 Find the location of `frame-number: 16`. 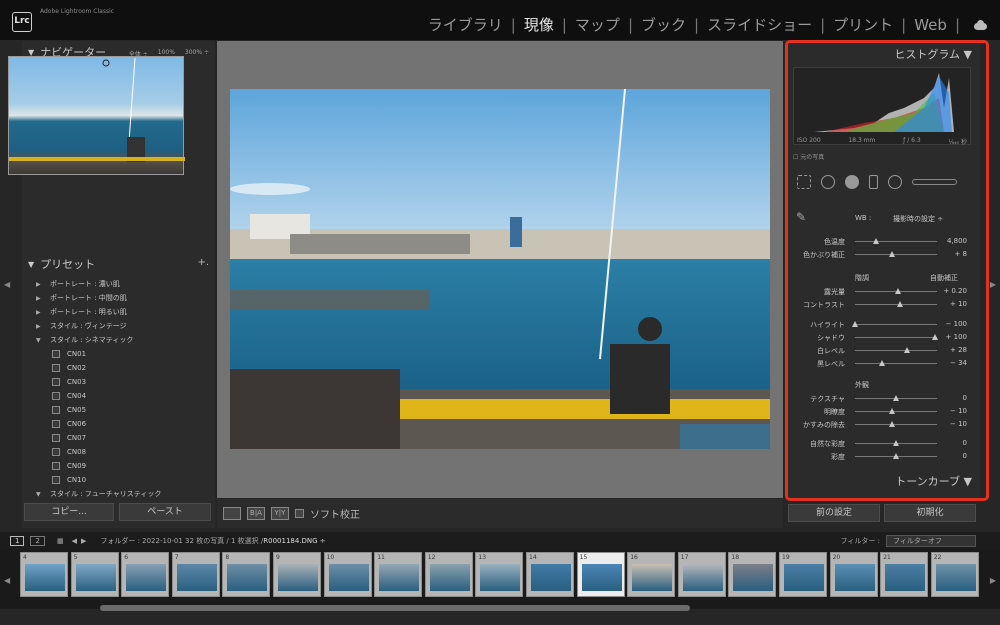

frame-number: 16 is located at coordinates (634, 557).